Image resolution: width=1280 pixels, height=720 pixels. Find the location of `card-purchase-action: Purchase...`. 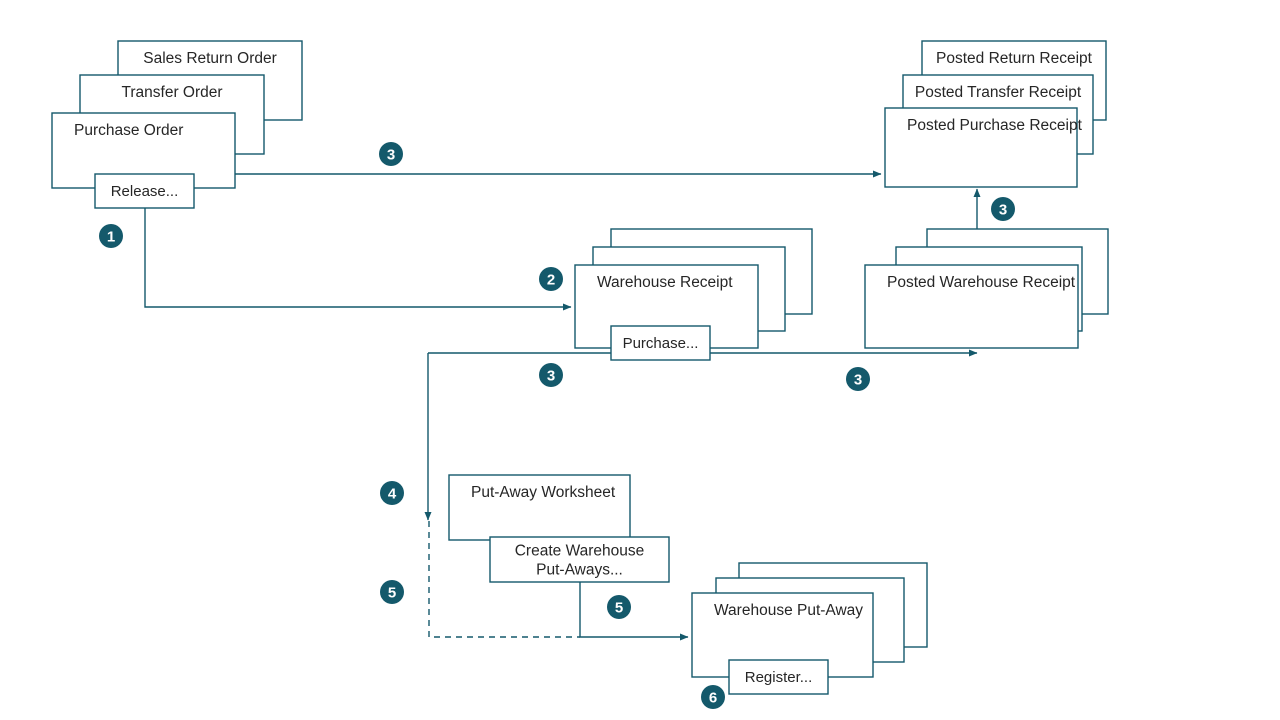

card-purchase-action: Purchase... is located at coordinates (660, 343).